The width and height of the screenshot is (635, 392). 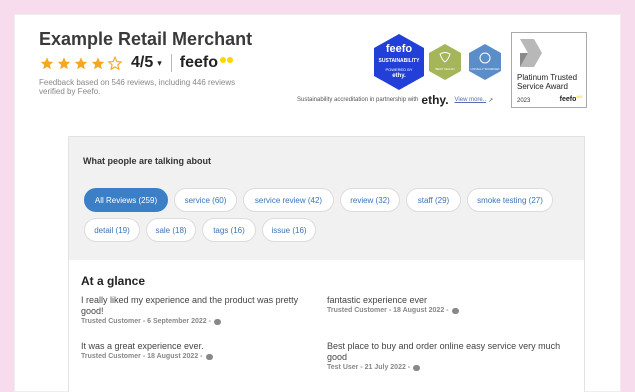 I want to click on feefo-sustainability-badge: feefo SUSTAINABILITY POWERED BY ethy., so click(x=399, y=62).